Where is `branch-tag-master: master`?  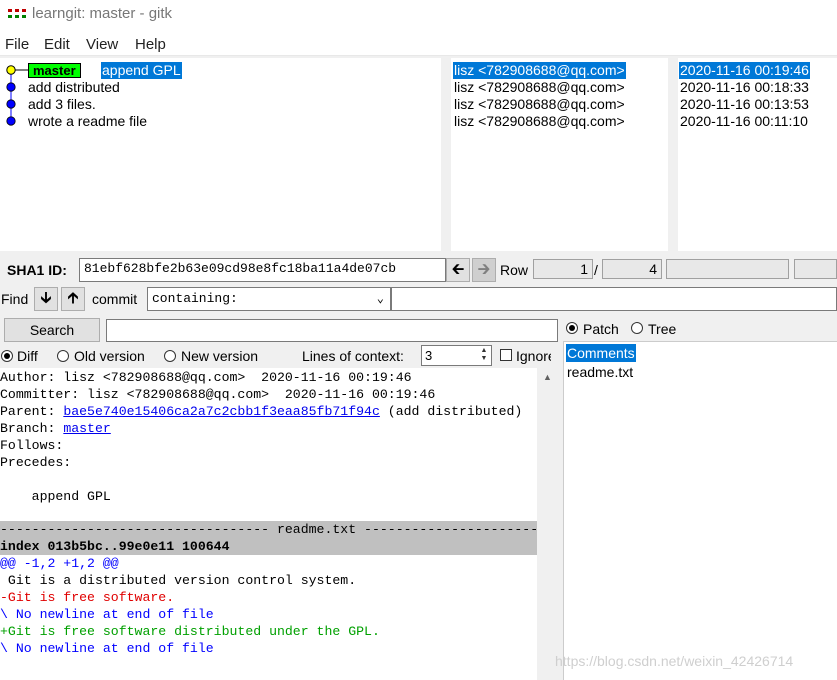 branch-tag-master: master is located at coordinates (54, 70).